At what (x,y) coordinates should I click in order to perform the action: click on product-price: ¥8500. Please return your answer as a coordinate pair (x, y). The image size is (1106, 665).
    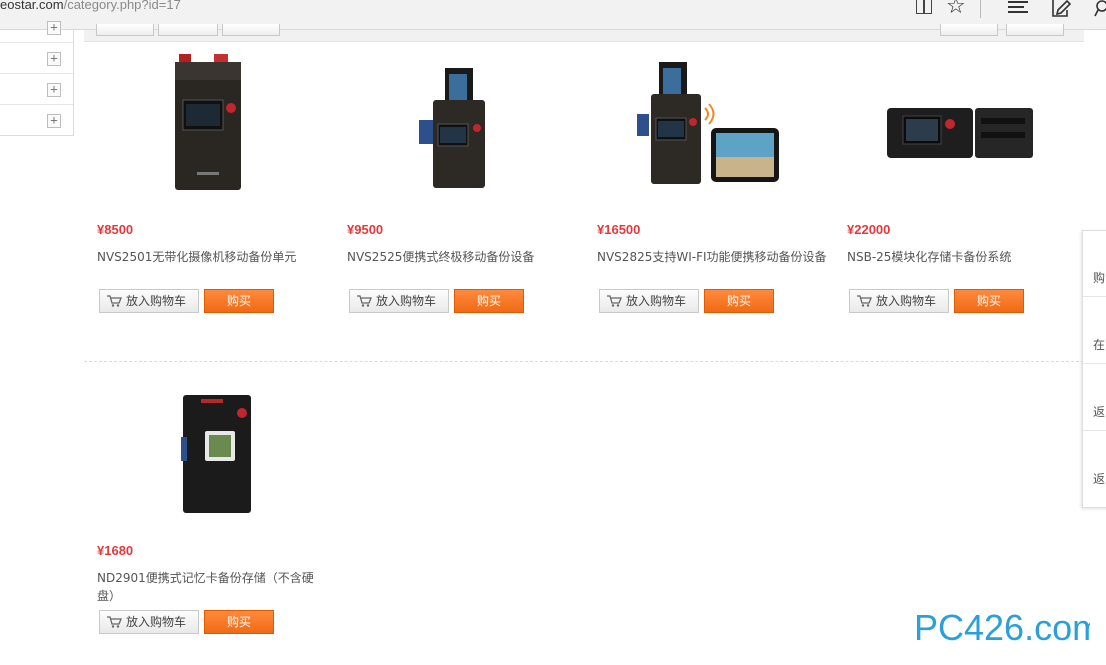
    Looking at the image, I should click on (115, 229).